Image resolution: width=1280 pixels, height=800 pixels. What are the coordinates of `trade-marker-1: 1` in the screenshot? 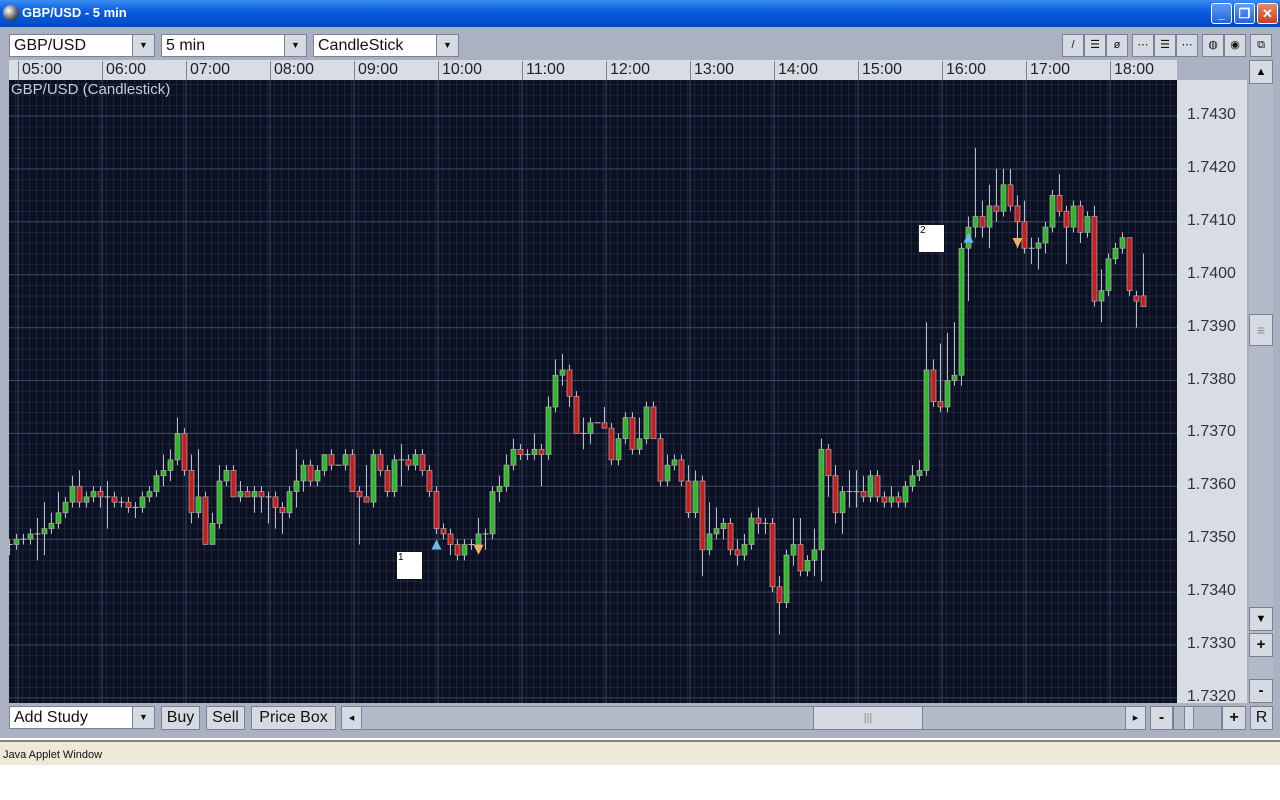 It's located at (409, 565).